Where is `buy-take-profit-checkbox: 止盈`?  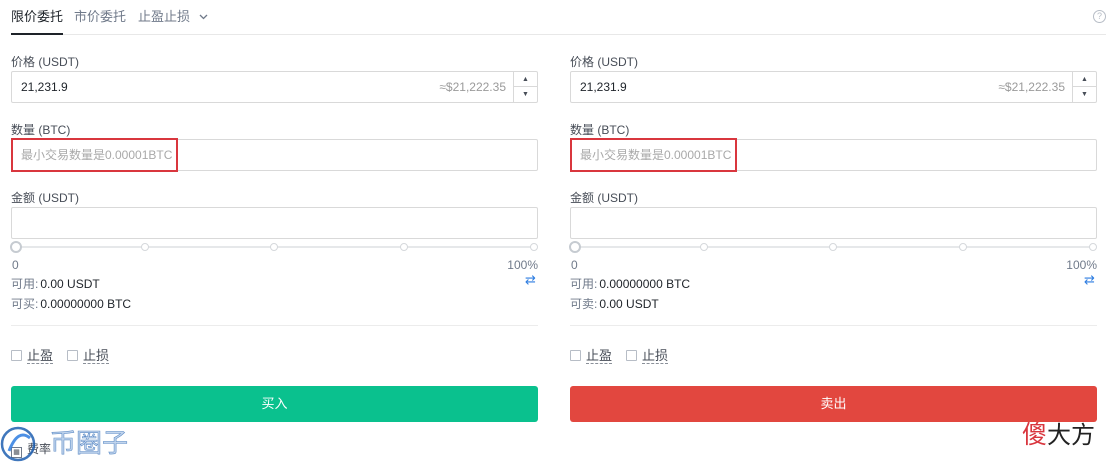 buy-take-profit-checkbox: 止盈 is located at coordinates (32, 354).